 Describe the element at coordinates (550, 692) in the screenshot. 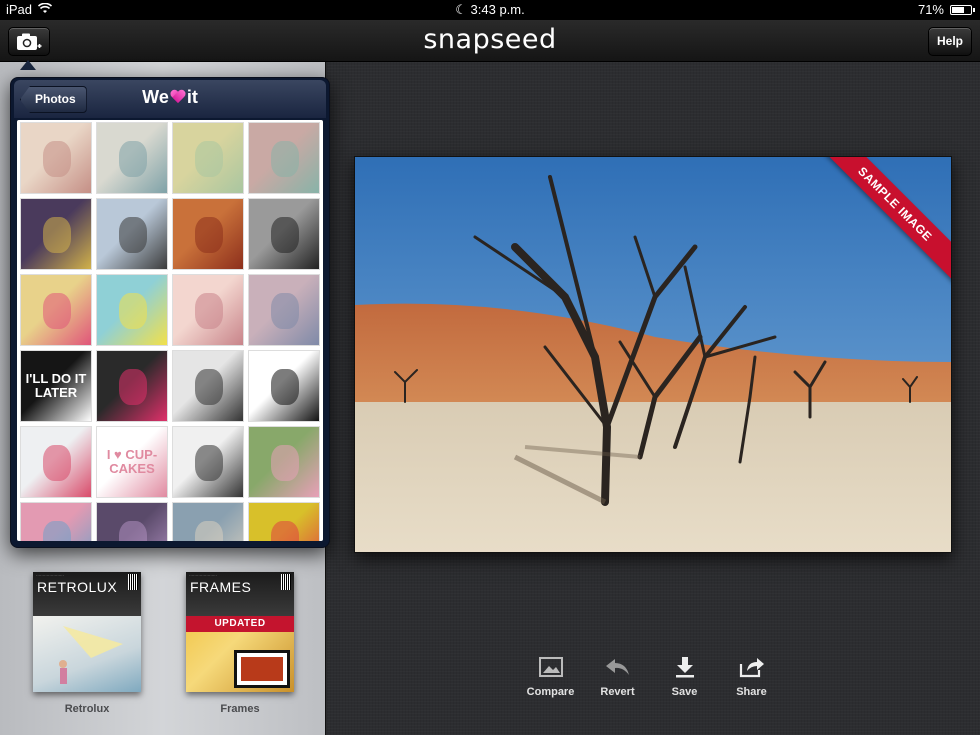

I see `compare-label: Compare` at that location.